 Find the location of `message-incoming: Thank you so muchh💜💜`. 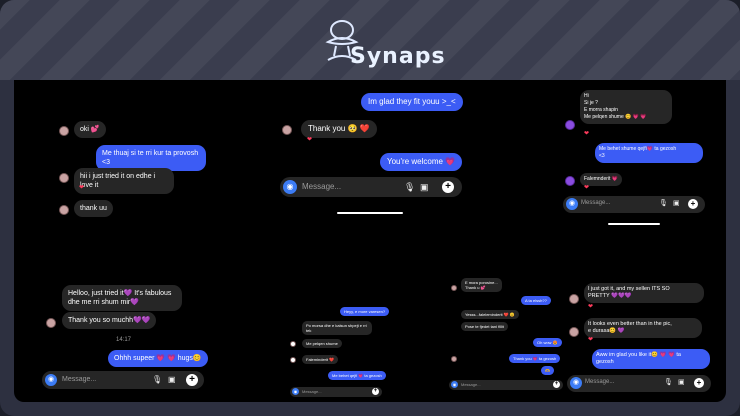

message-incoming: Thank you so muchh💜💜 is located at coordinates (109, 320).